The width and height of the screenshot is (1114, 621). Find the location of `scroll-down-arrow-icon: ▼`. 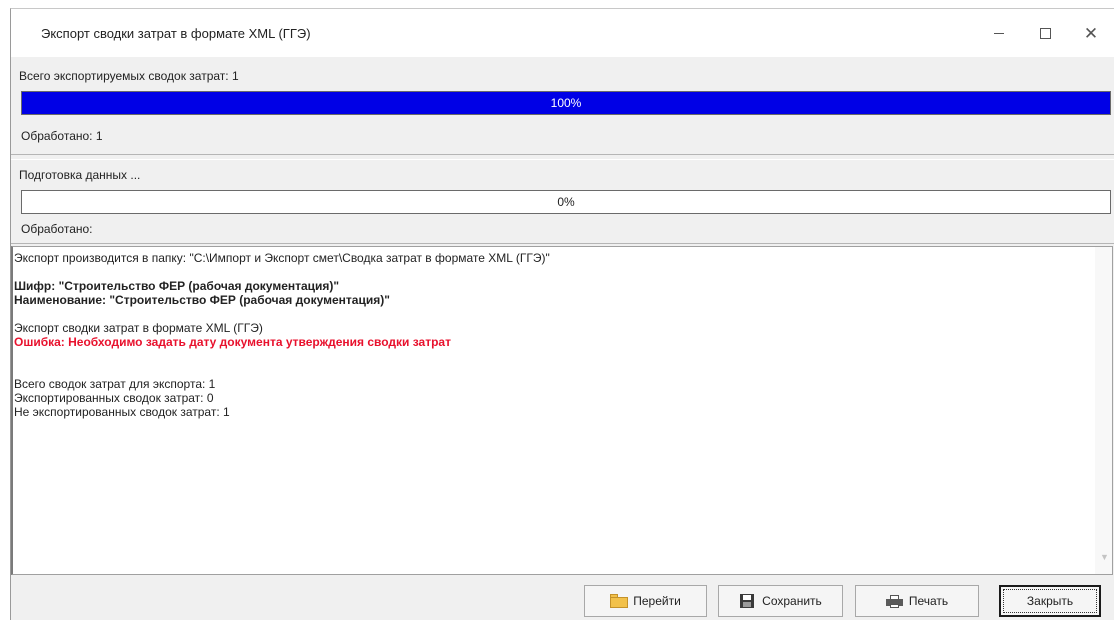

scroll-down-arrow-icon: ▼ is located at coordinates (1104, 557).